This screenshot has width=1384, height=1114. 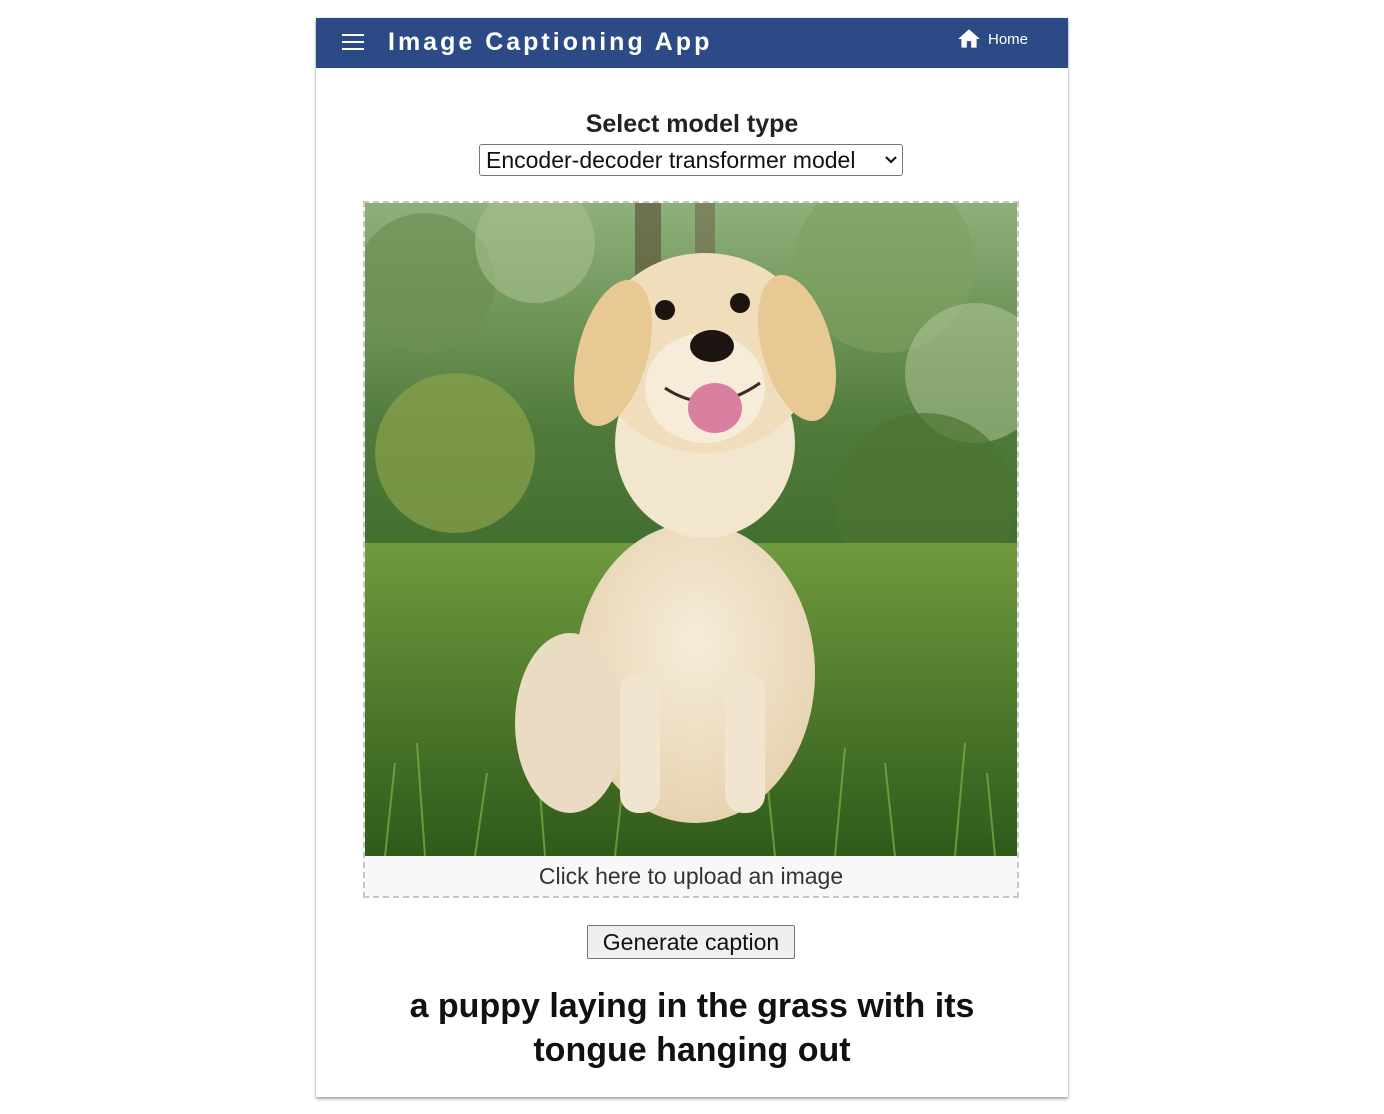 I want to click on generate-caption-button: Generate caption, so click(x=691, y=942).